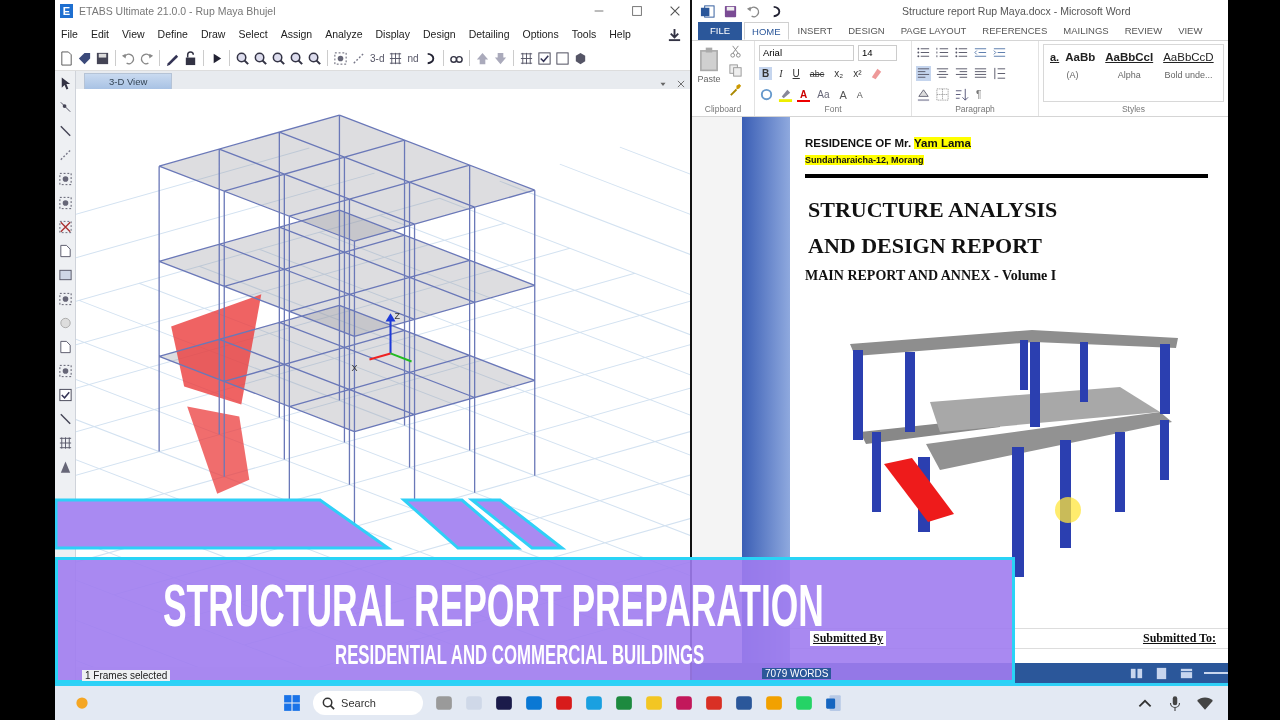  What do you see at coordinates (817, 73) in the screenshot?
I see `format-button: abc` at bounding box center [817, 73].